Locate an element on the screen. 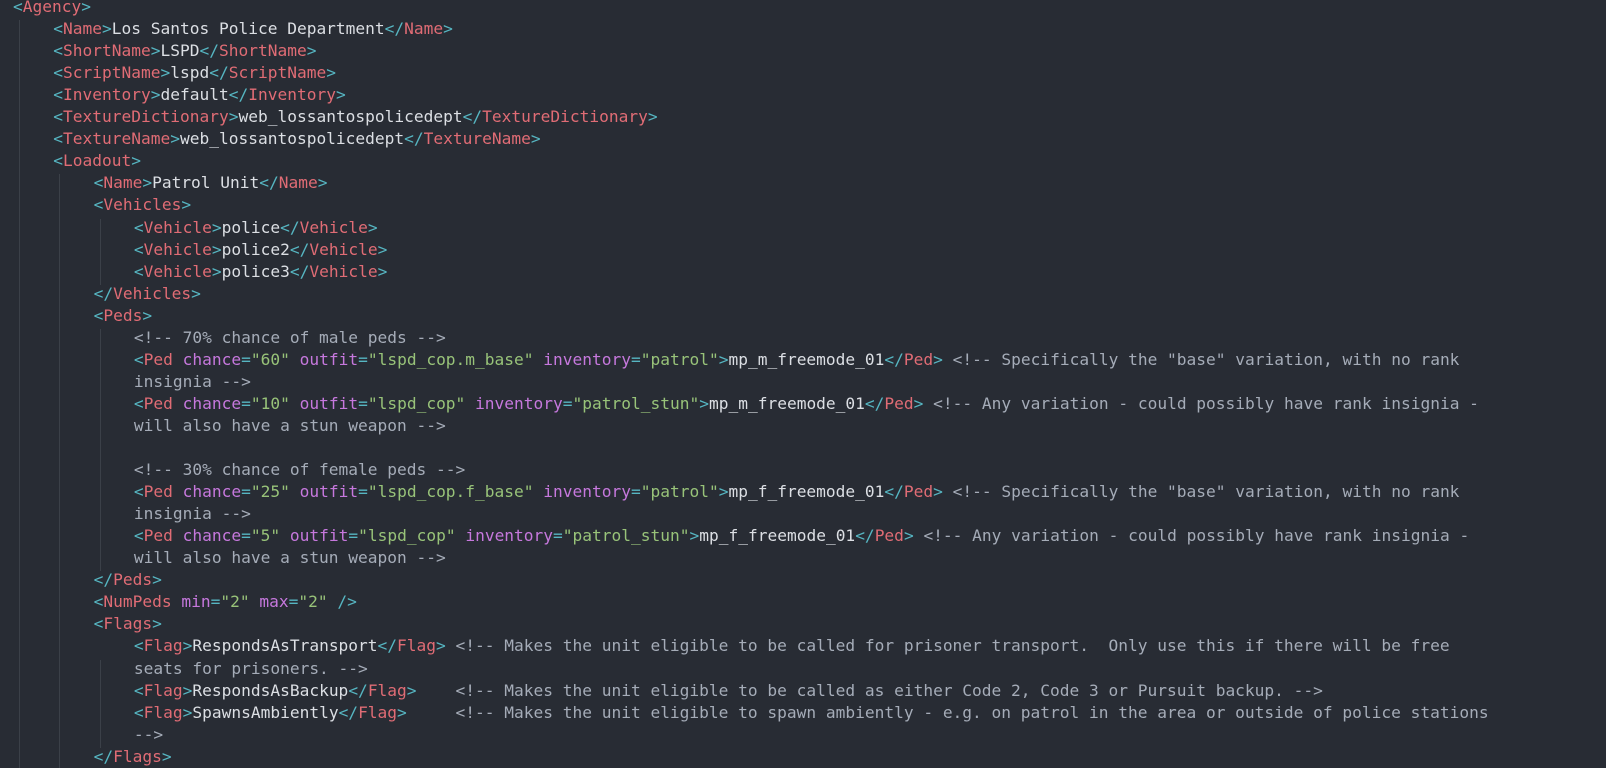 This screenshot has height=768, width=1606. code-line: </Peds> is located at coordinates (128, 580).